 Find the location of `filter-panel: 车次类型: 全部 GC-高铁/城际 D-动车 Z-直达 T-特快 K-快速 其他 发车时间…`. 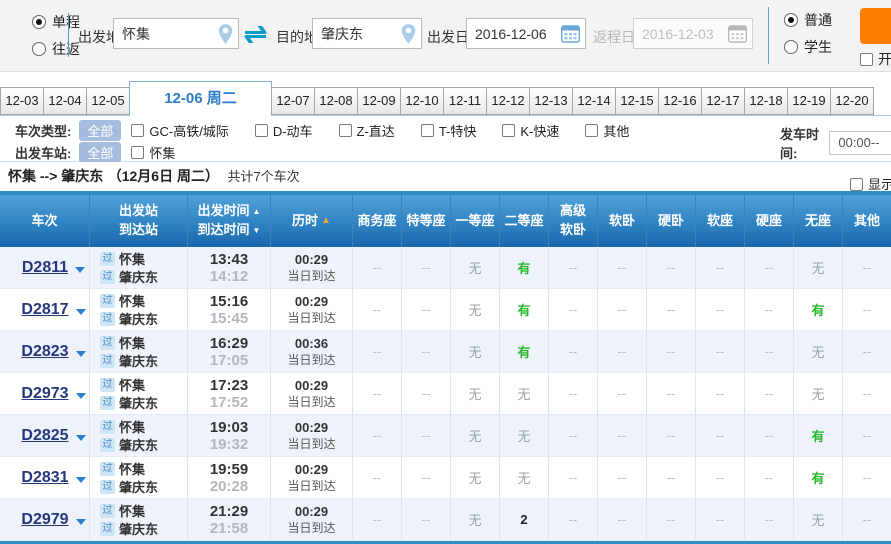

filter-panel: 车次类型: 全部 GC-高铁/城际 D-动车 Z-直达 T-特快 K-快速 其他 发车时间… is located at coordinates (445, 139).